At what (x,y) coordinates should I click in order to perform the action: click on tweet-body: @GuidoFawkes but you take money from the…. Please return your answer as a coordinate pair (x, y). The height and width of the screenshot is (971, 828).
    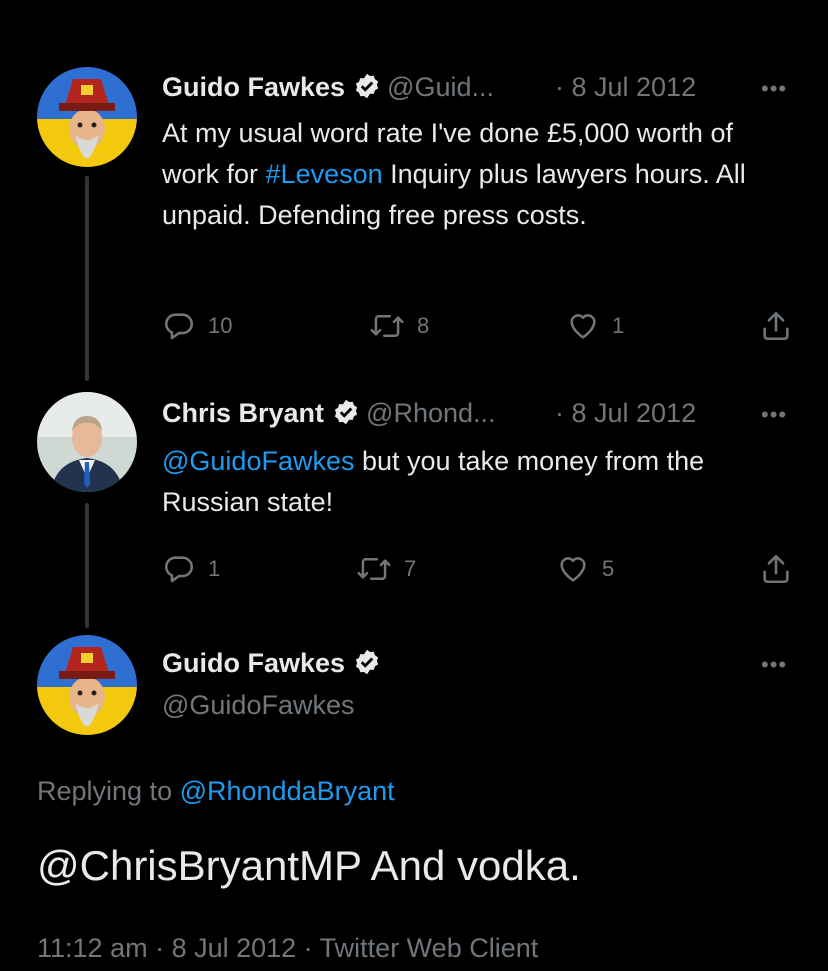
    Looking at the image, I should click on (437, 481).